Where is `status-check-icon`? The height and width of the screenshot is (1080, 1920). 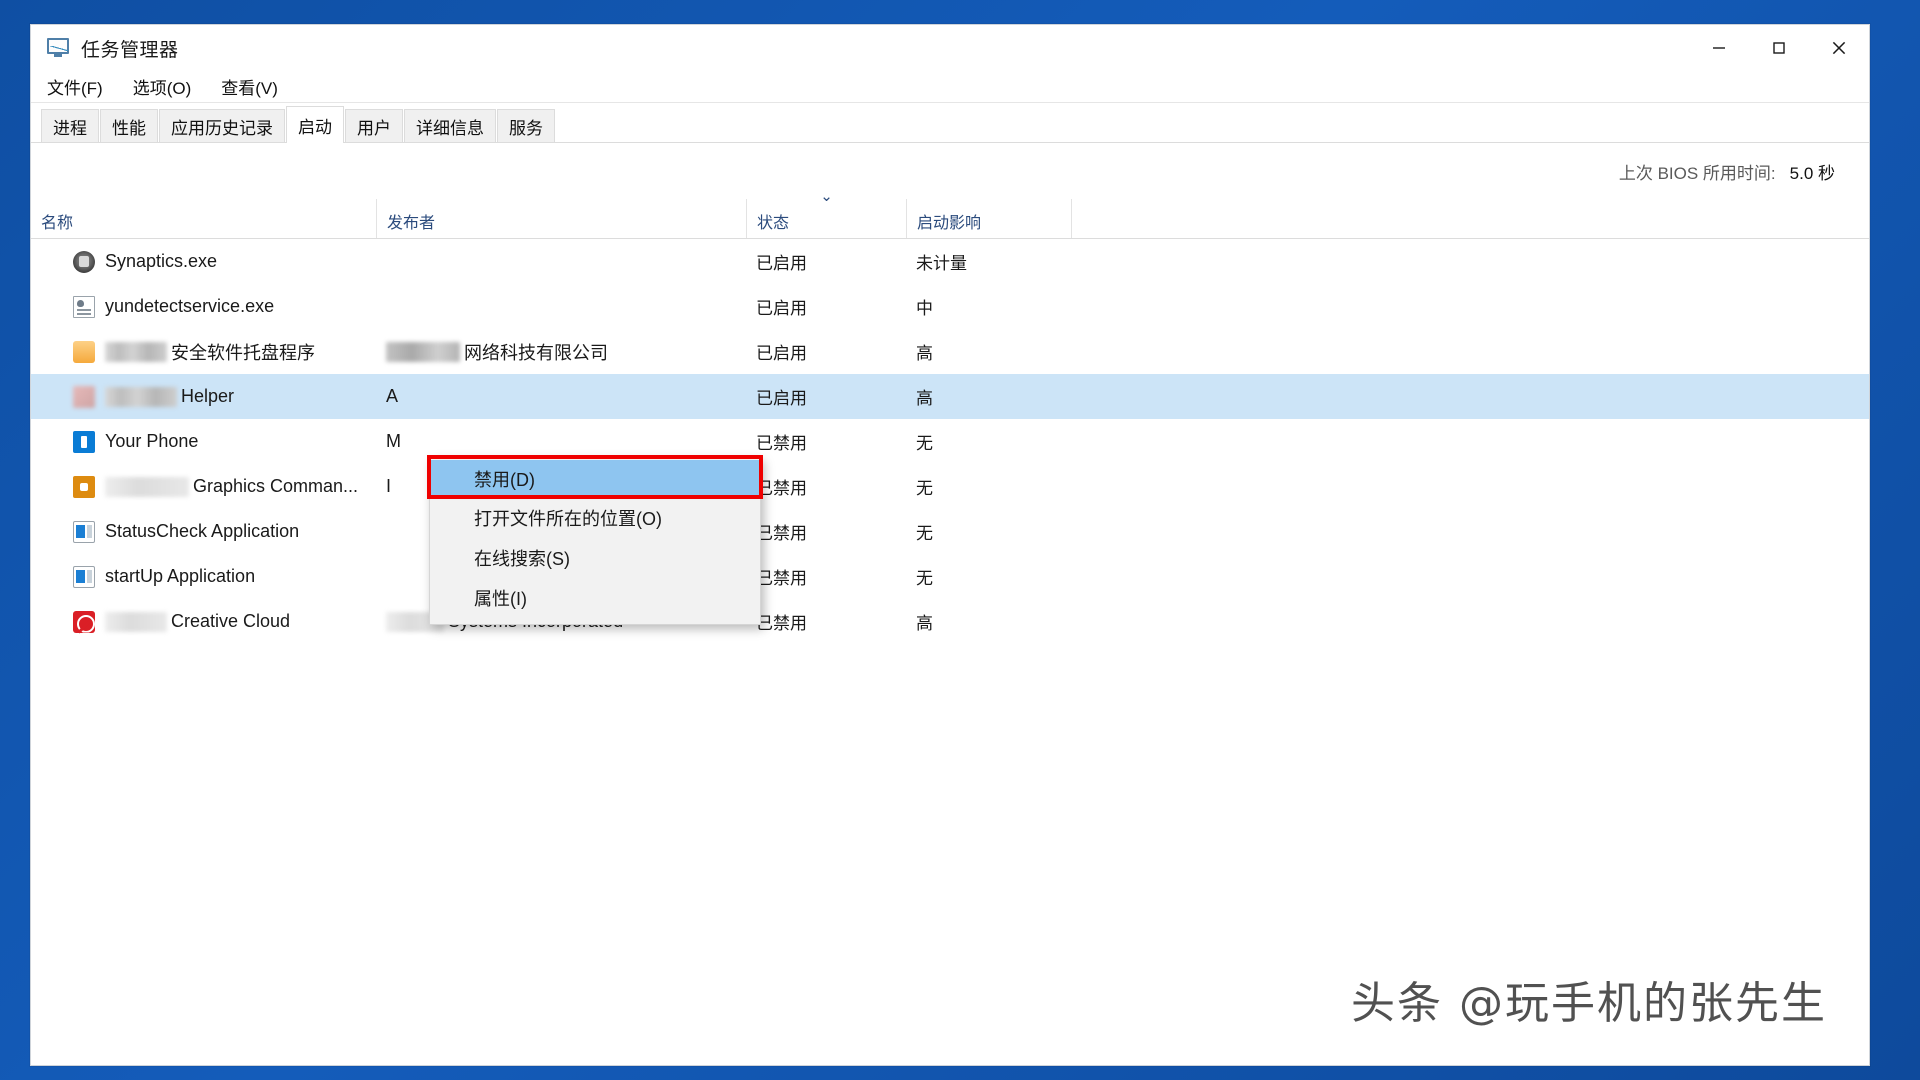 status-check-icon is located at coordinates (84, 531).